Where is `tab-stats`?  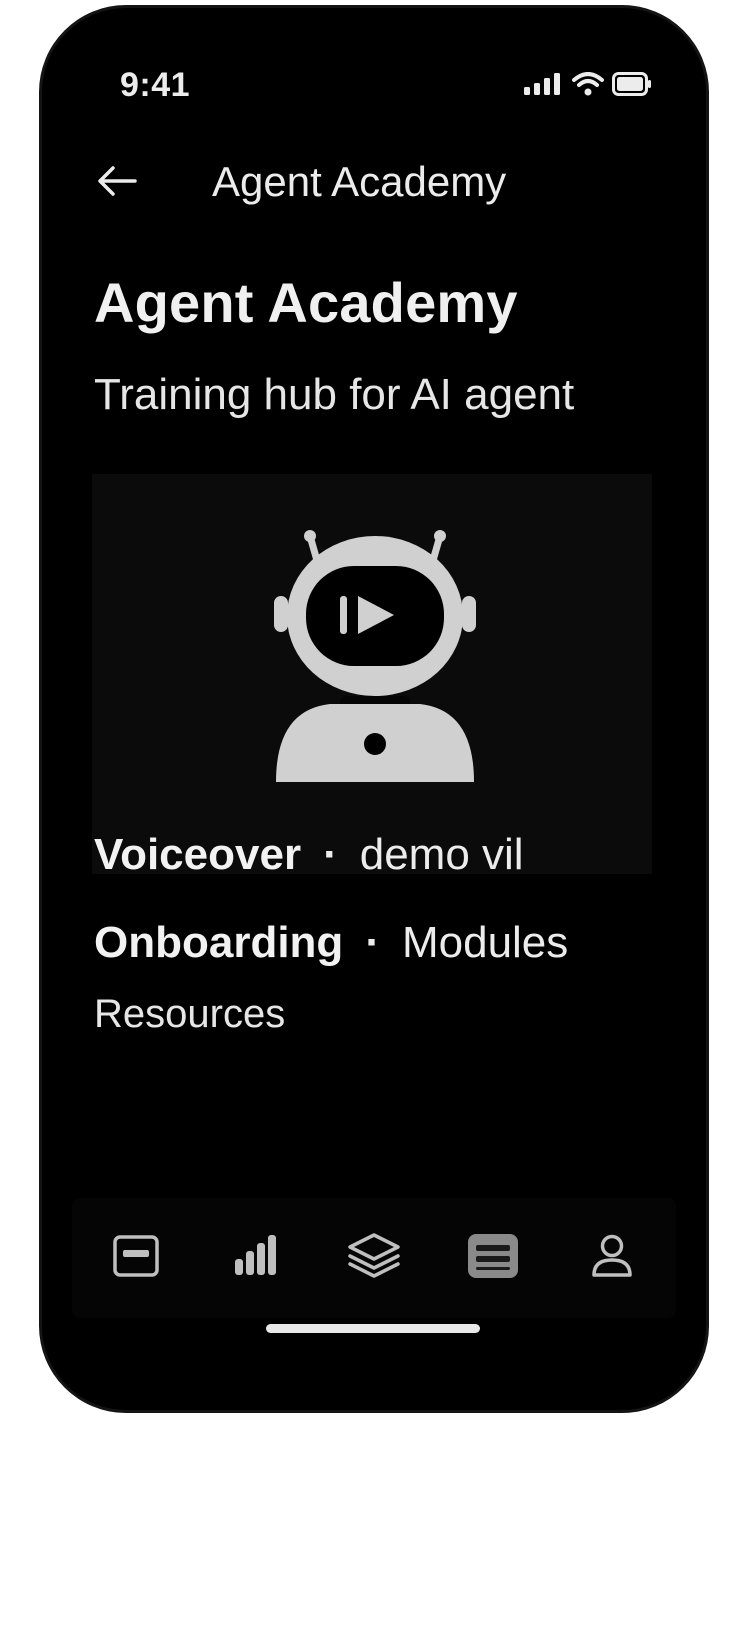 tab-stats is located at coordinates (255, 1258).